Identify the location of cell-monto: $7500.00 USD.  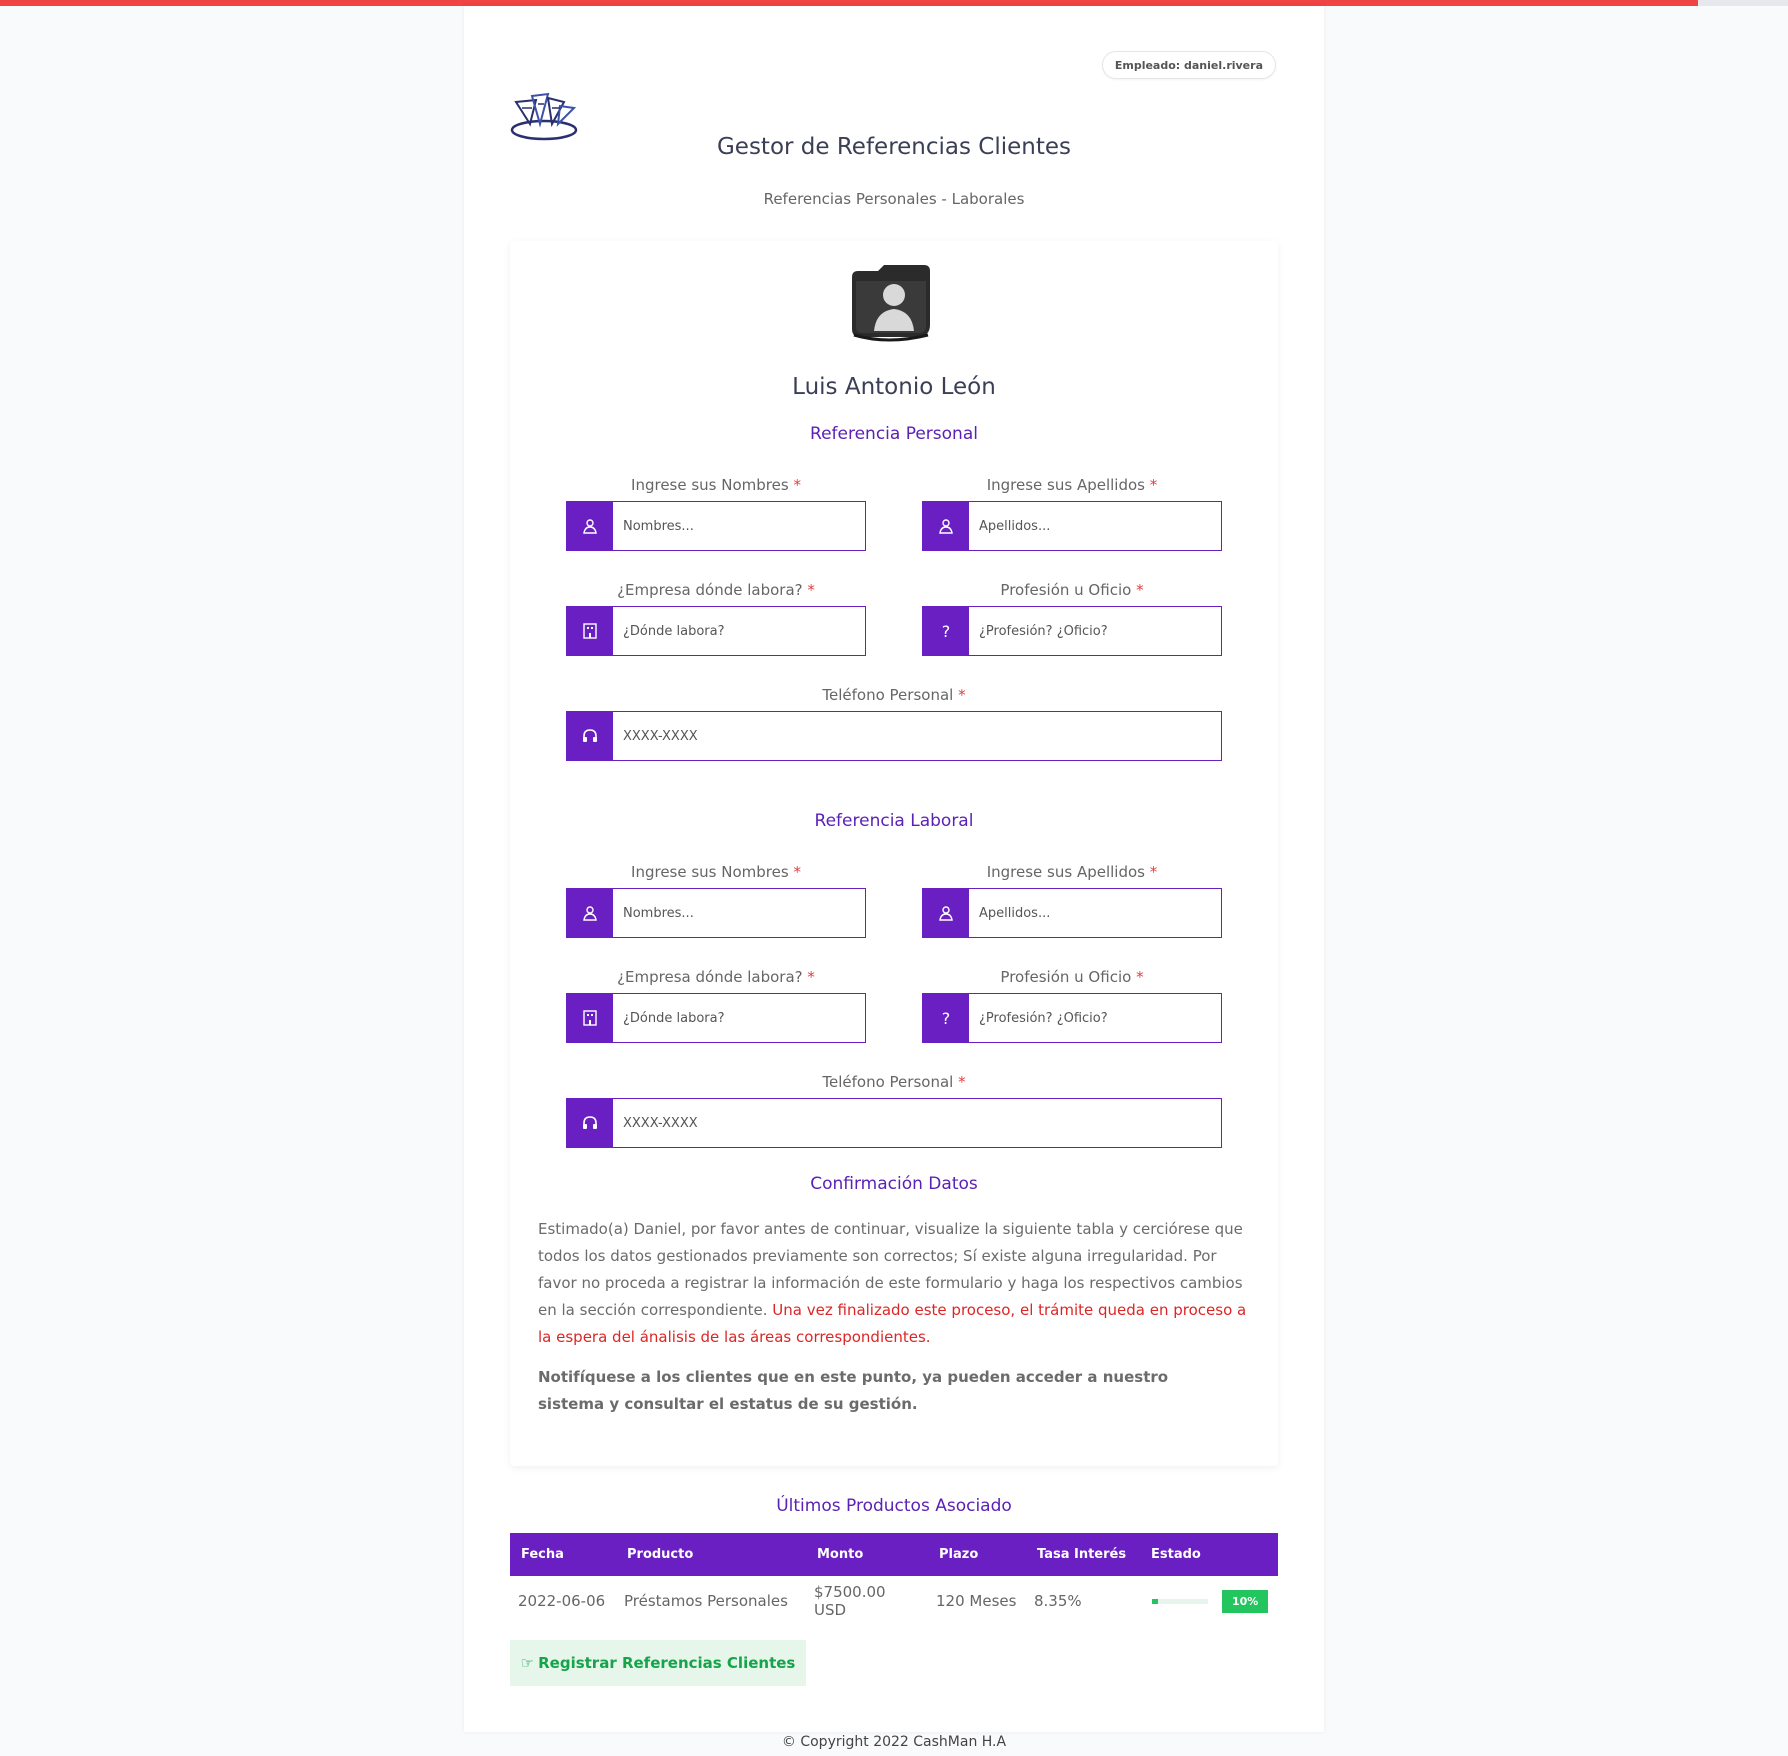
(850, 1601).